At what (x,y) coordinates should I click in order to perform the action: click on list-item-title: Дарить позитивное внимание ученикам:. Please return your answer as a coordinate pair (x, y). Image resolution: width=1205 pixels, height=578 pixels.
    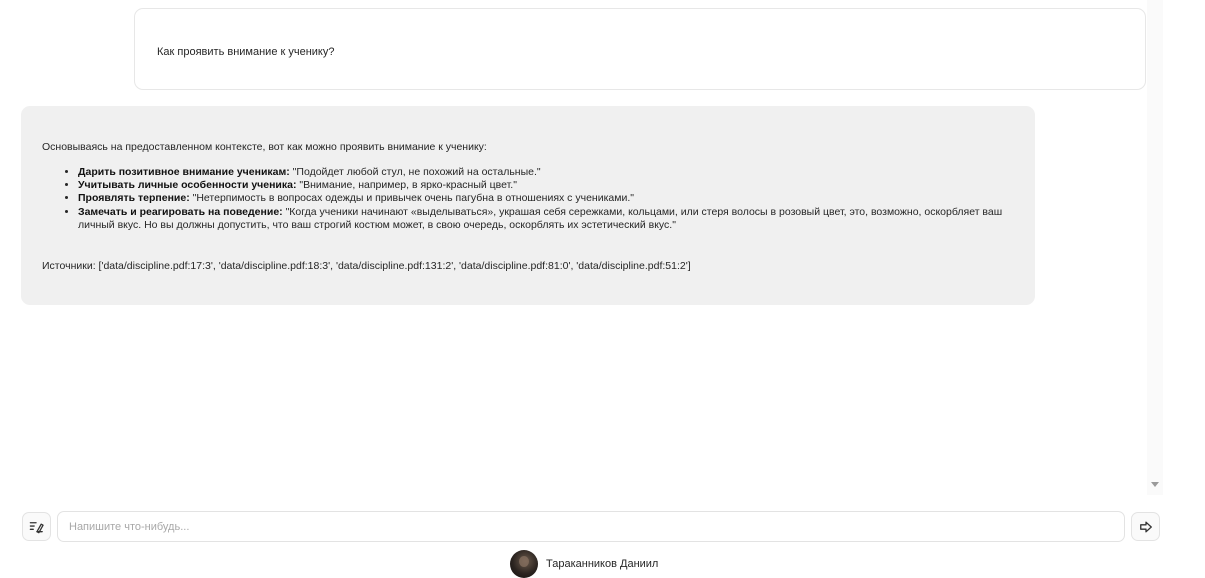
    Looking at the image, I should click on (184, 172).